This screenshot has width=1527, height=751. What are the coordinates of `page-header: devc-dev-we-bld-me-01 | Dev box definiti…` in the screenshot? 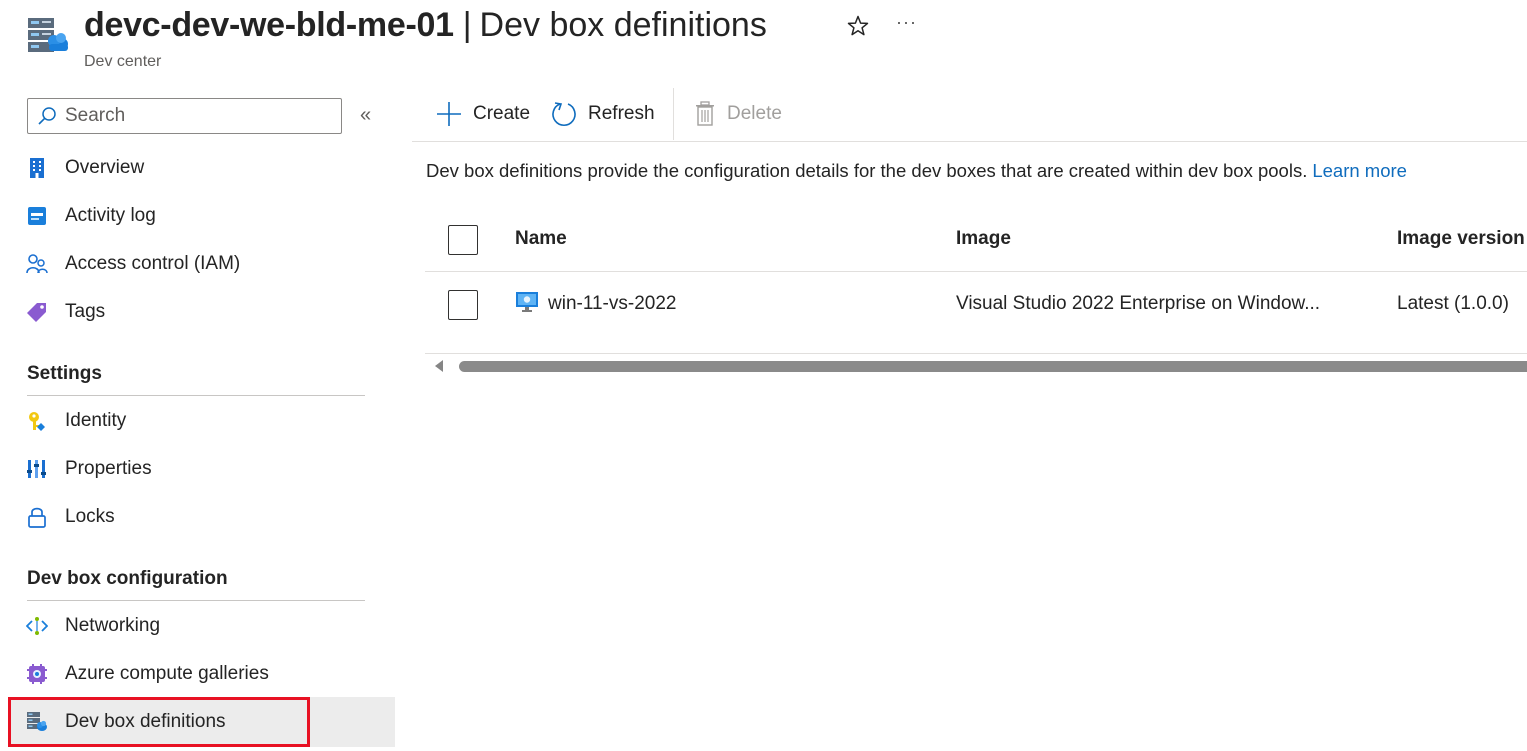 It's located at (763, 40).